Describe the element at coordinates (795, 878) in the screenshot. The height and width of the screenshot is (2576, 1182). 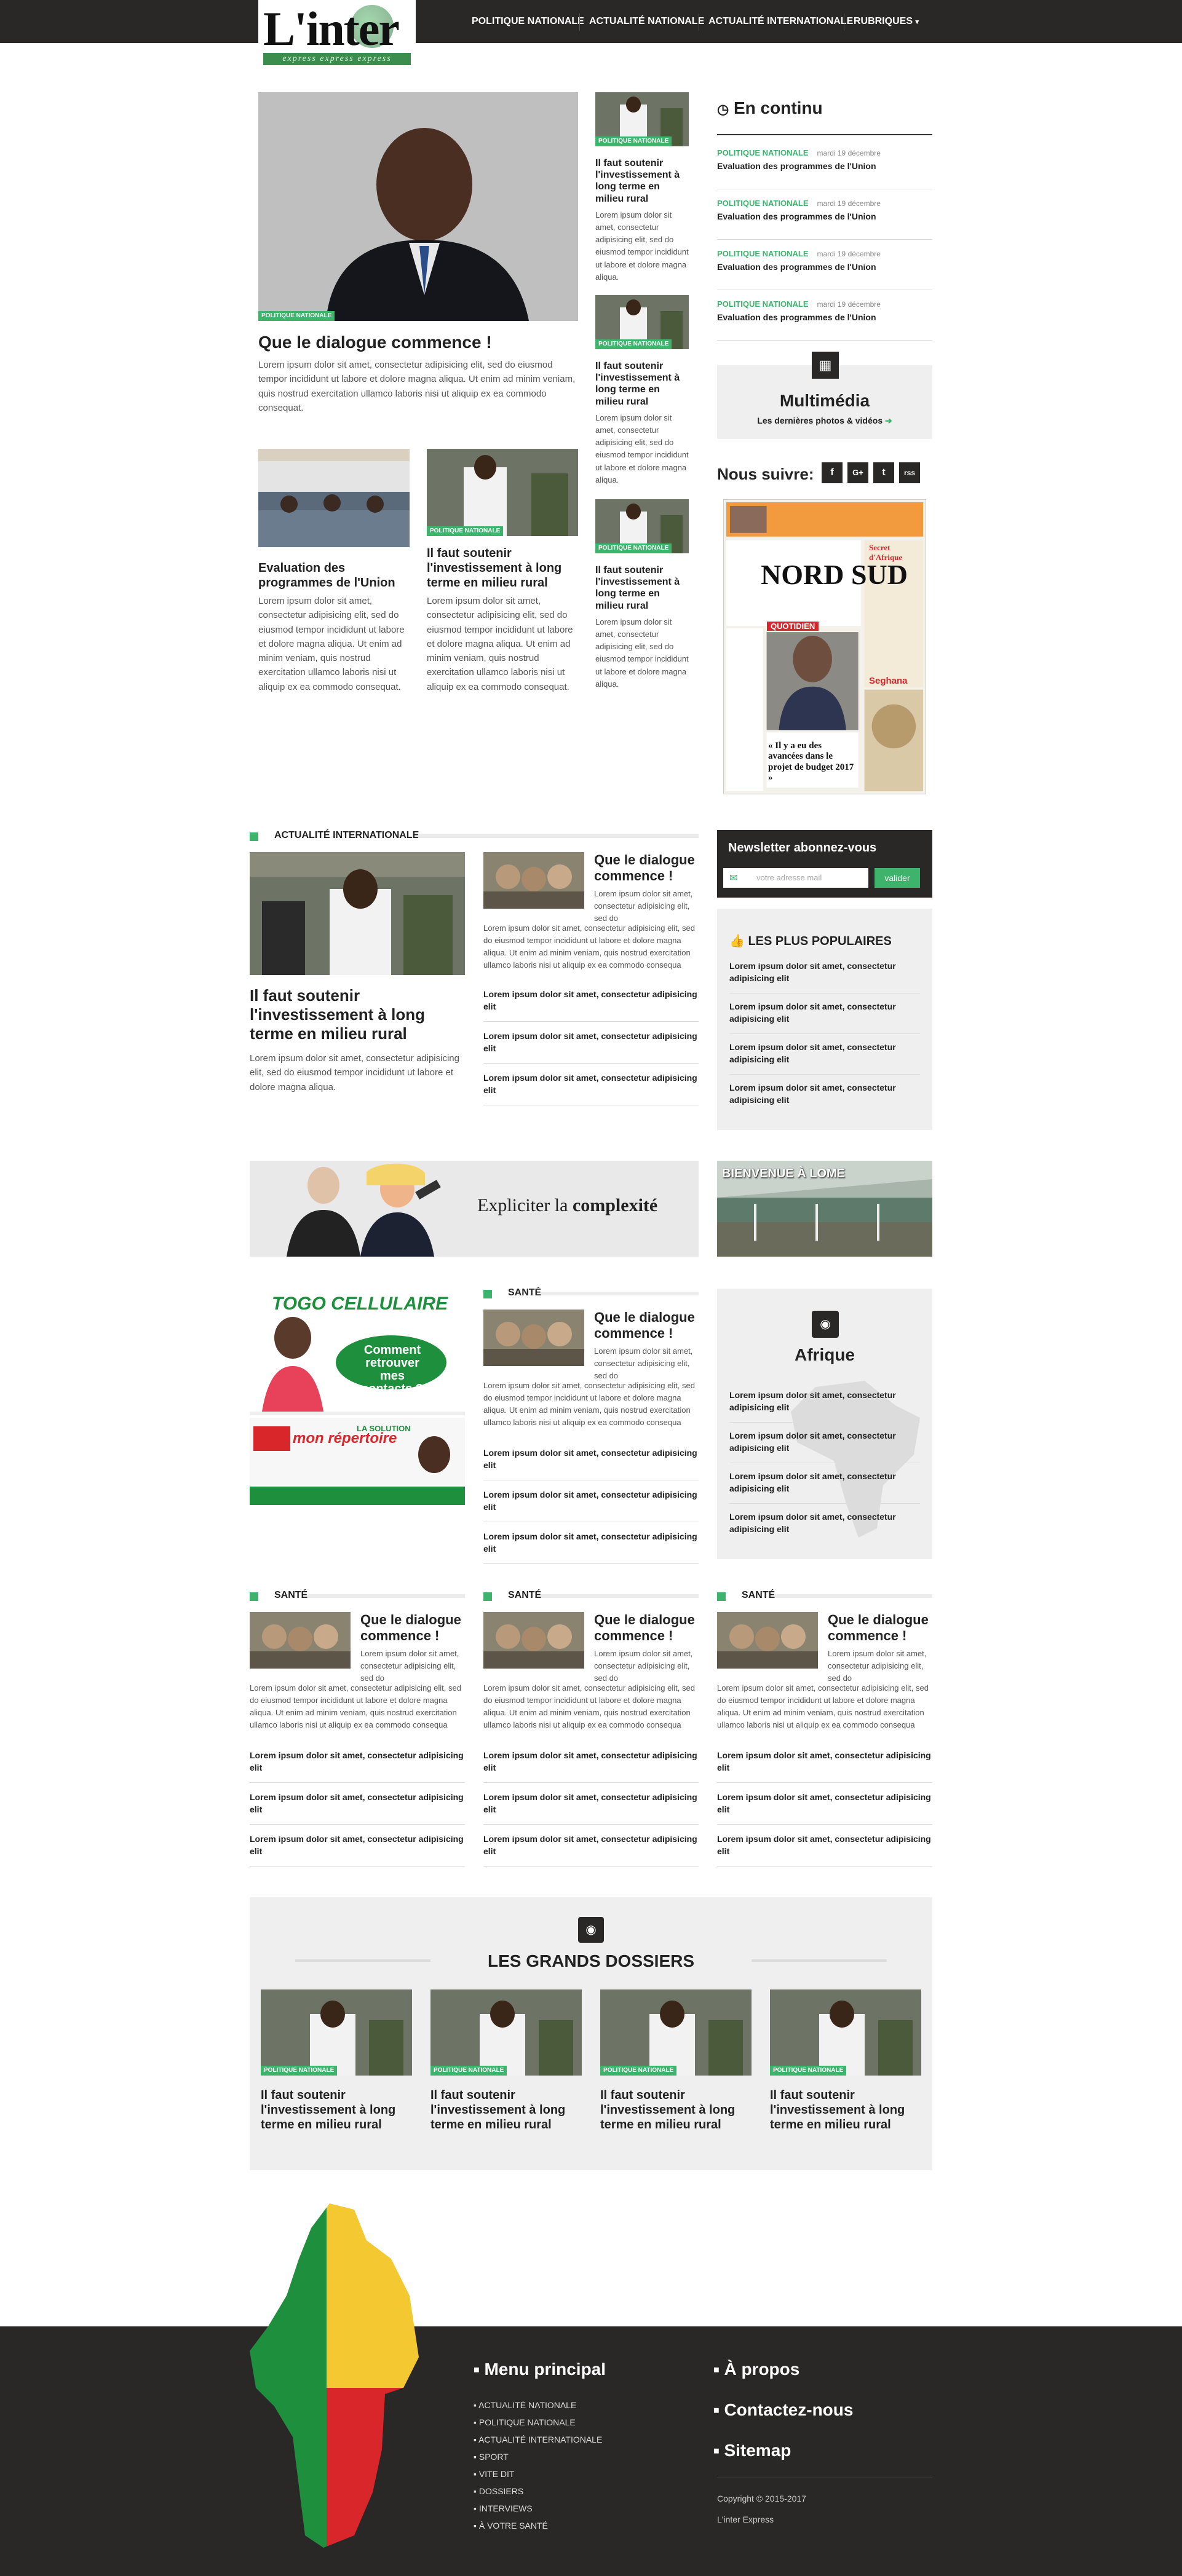
I see `newsletter-email-input: ✉ votre adresse mail` at that location.